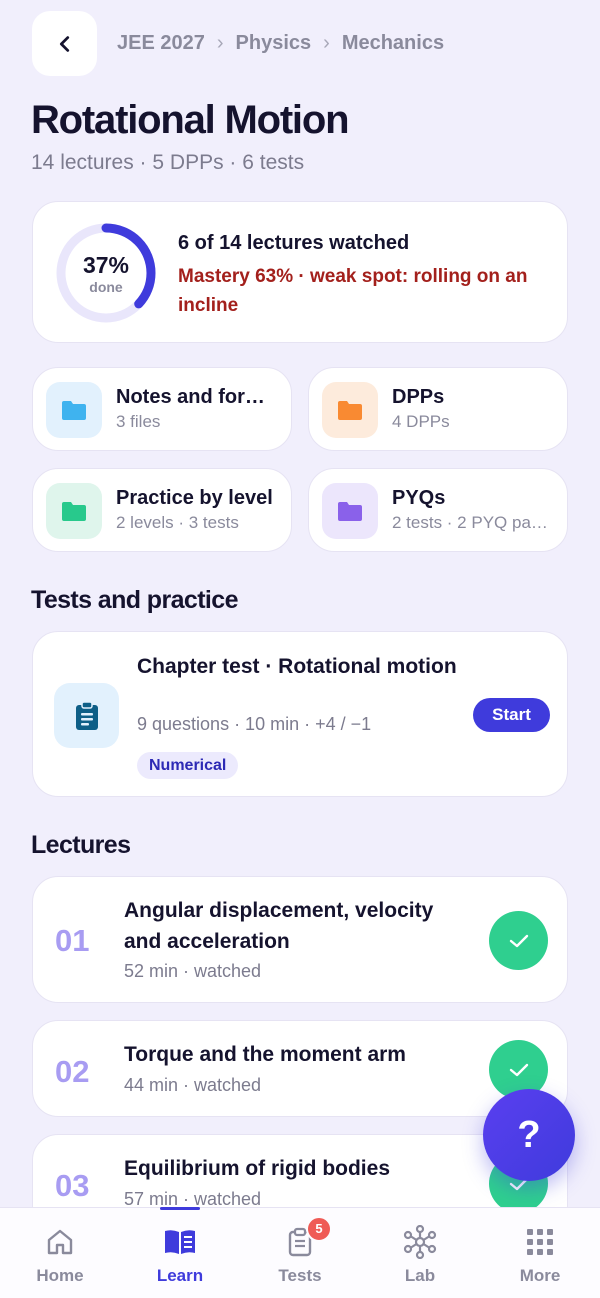 The image size is (600, 1298). I want to click on lecture-title: Equilibrium of rigid bodies, so click(257, 1168).